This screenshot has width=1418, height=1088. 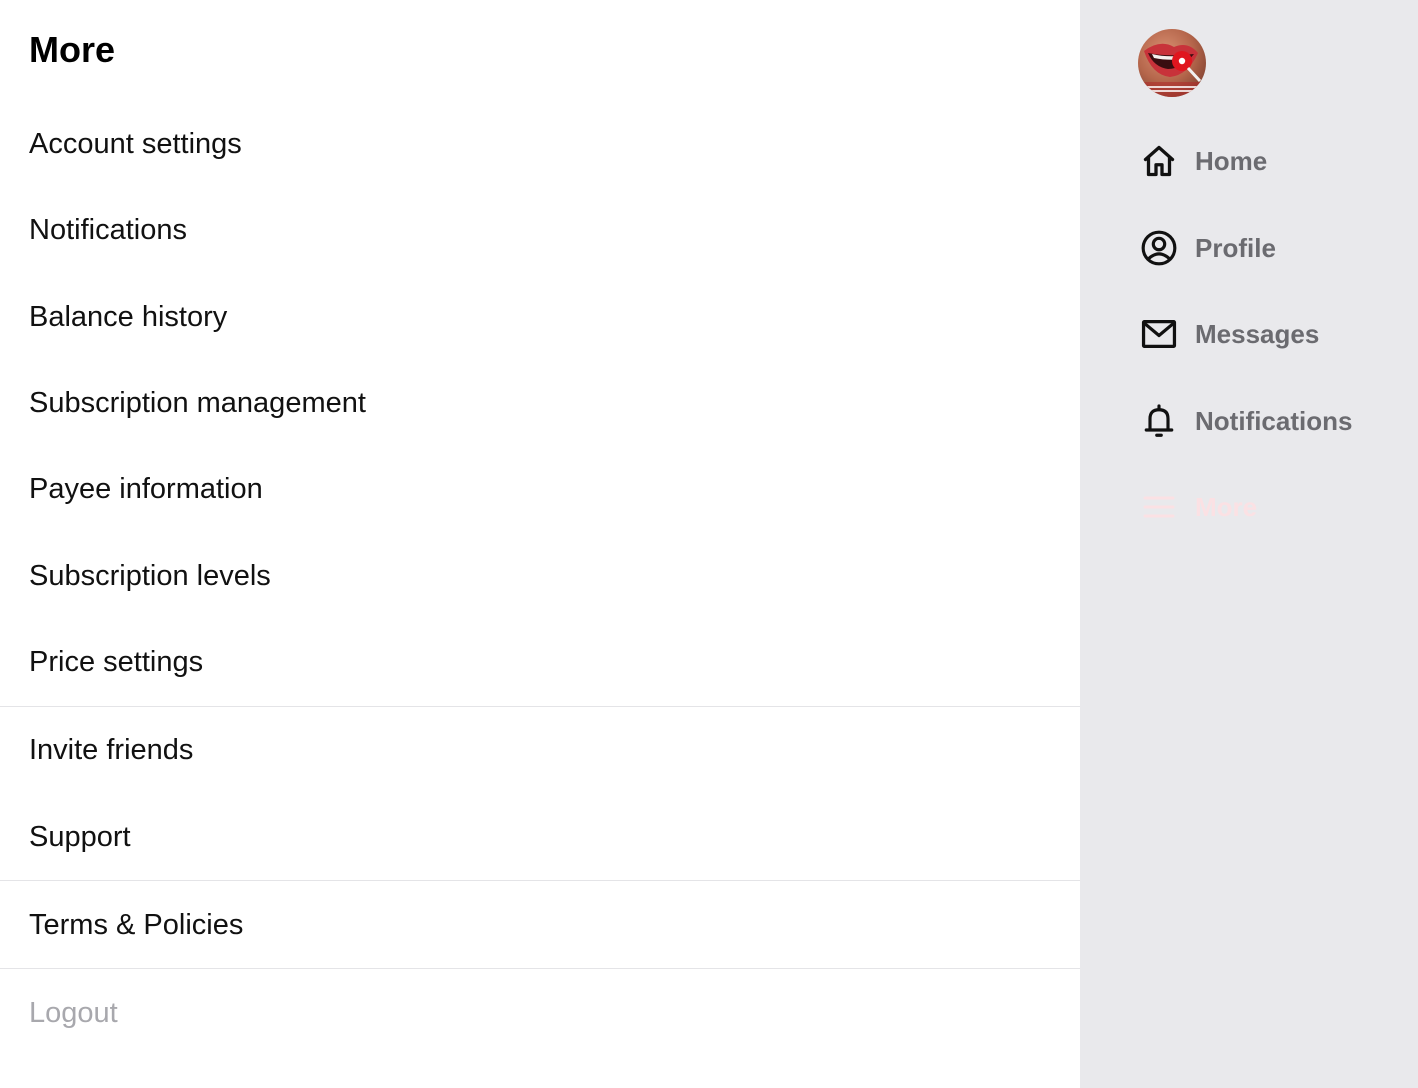 I want to click on menu-icon, so click(x=1159, y=507).